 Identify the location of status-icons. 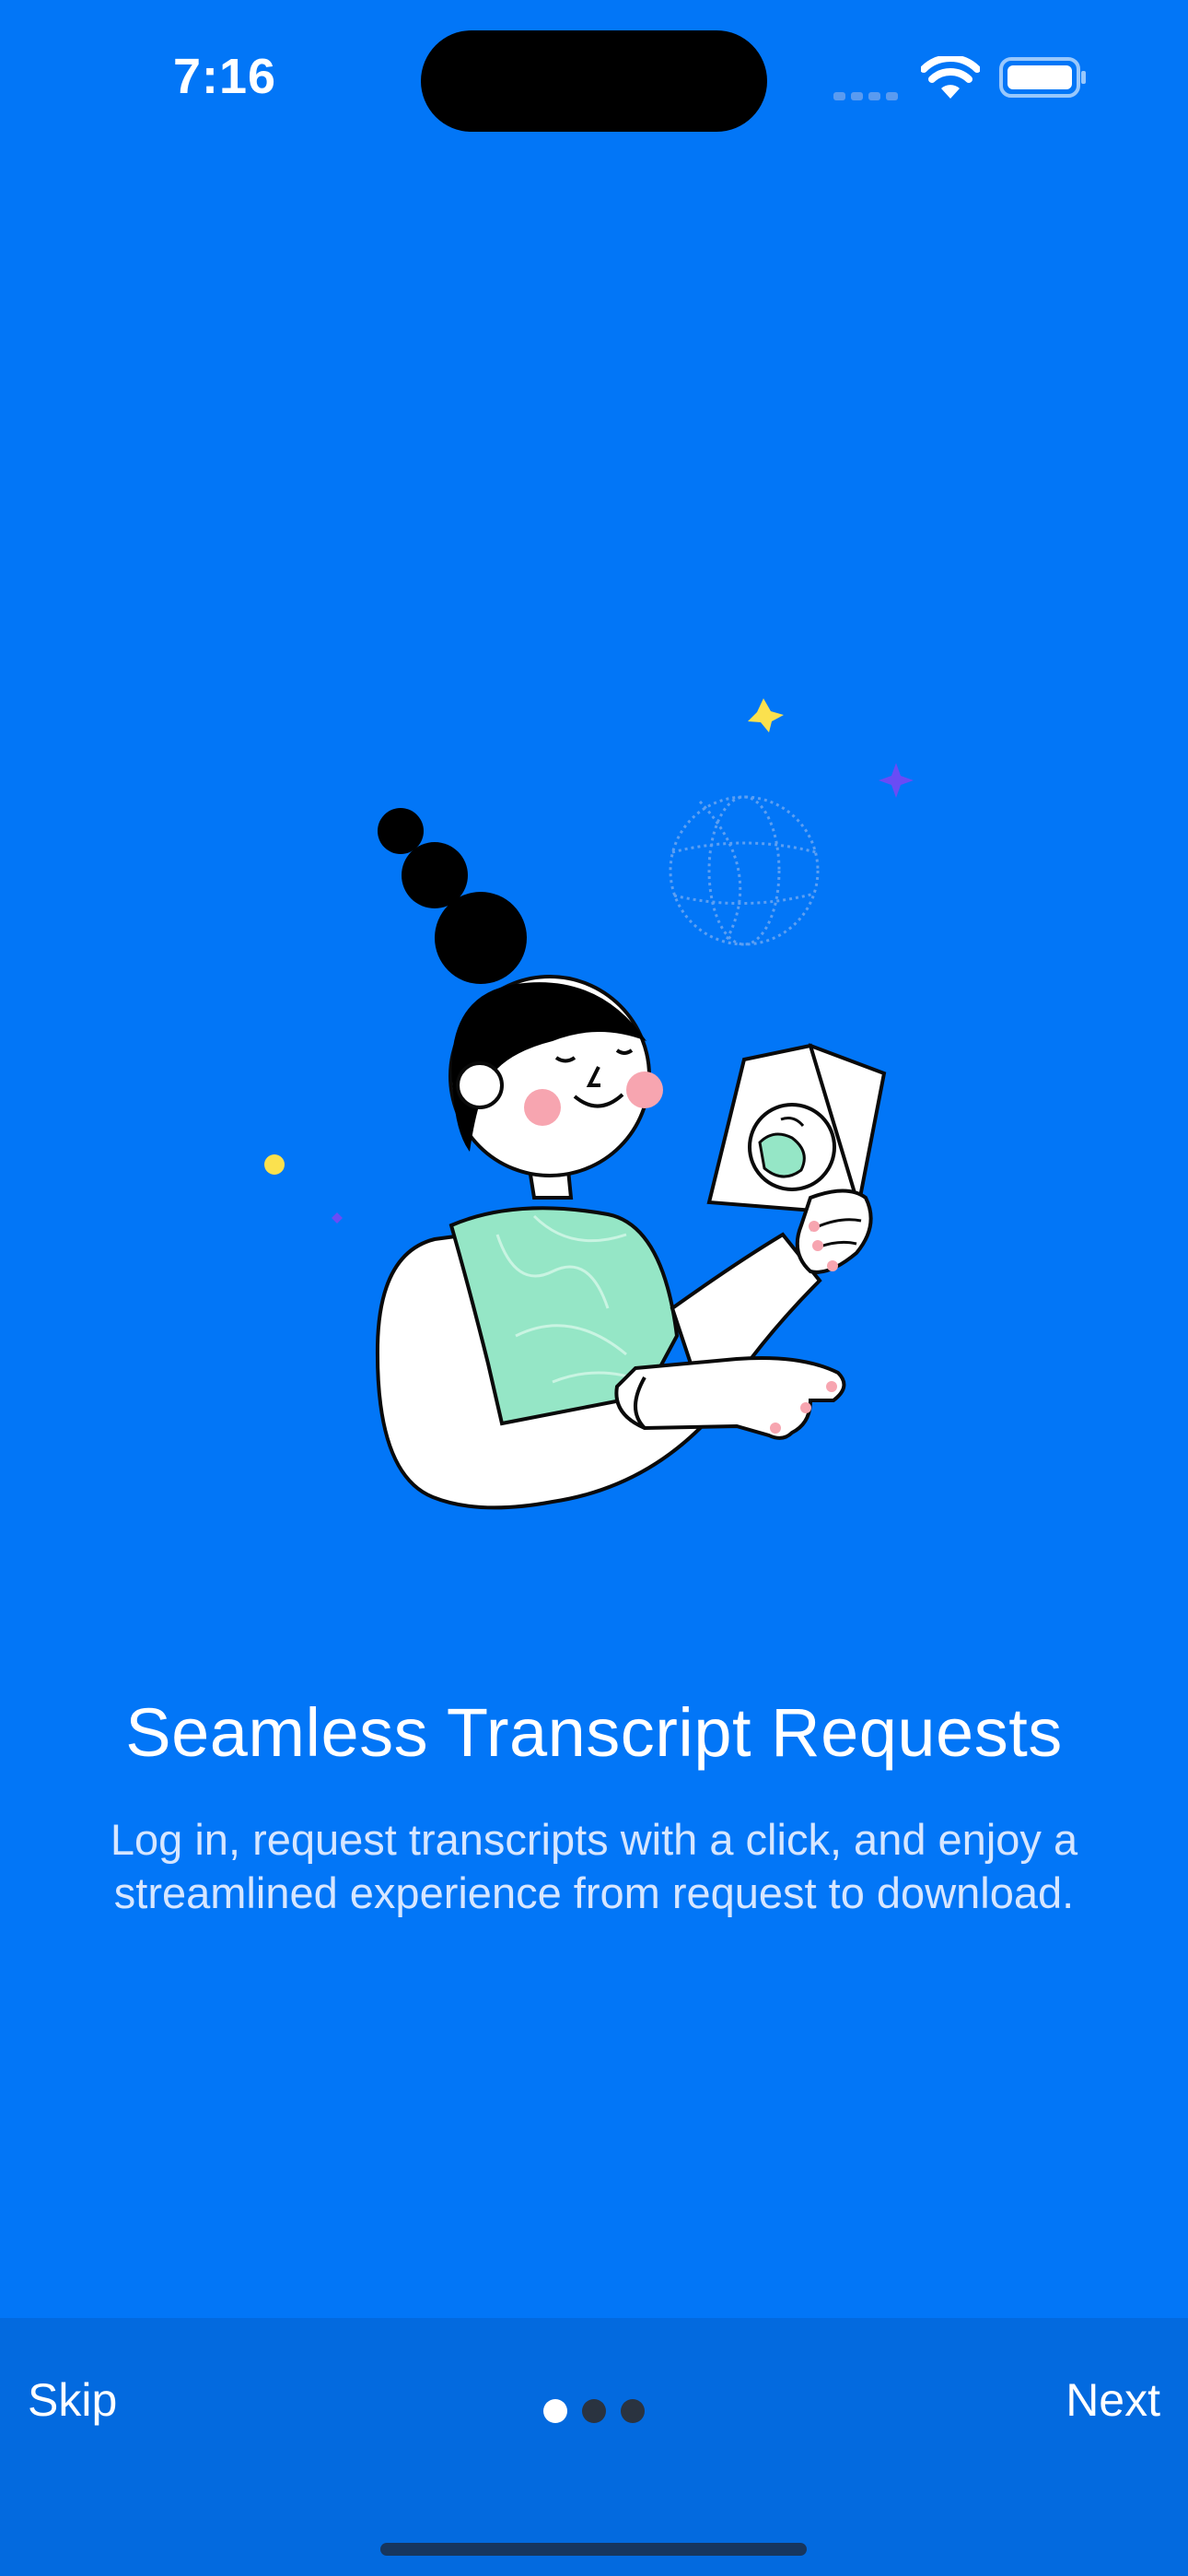
(962, 78).